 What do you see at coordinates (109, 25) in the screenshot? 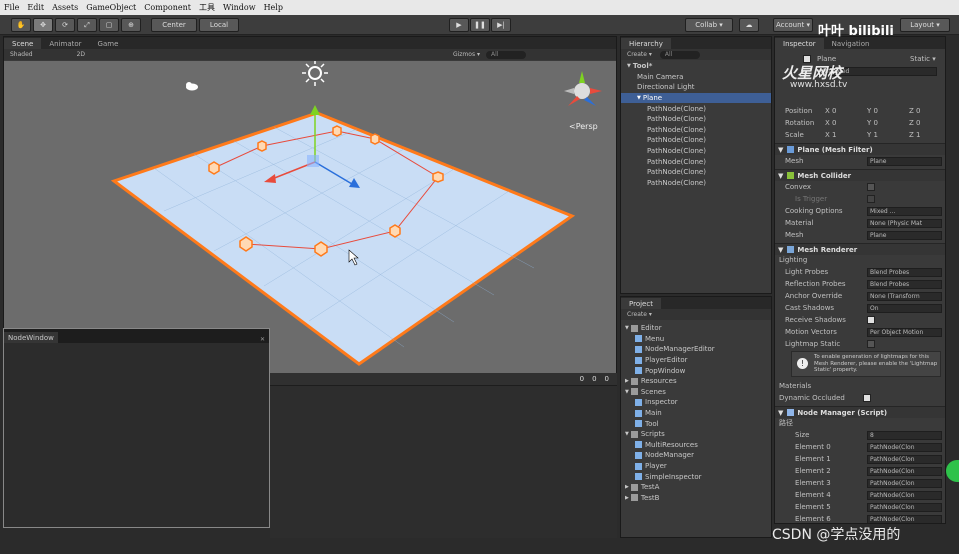
I see `rect-tool-icon: ▢` at bounding box center [109, 25].